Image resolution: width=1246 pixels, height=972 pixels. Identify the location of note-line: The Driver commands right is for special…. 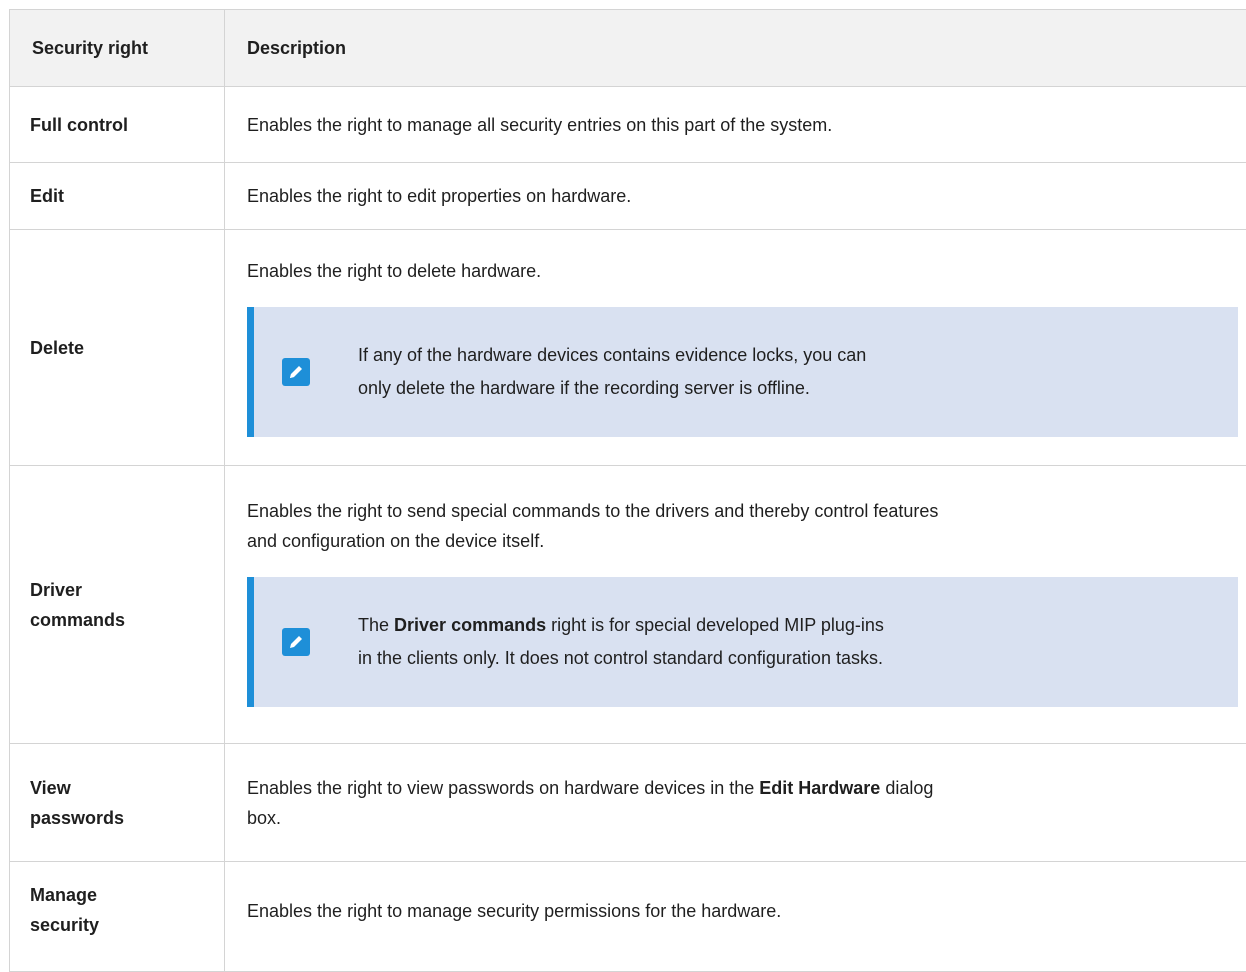
(621, 625).